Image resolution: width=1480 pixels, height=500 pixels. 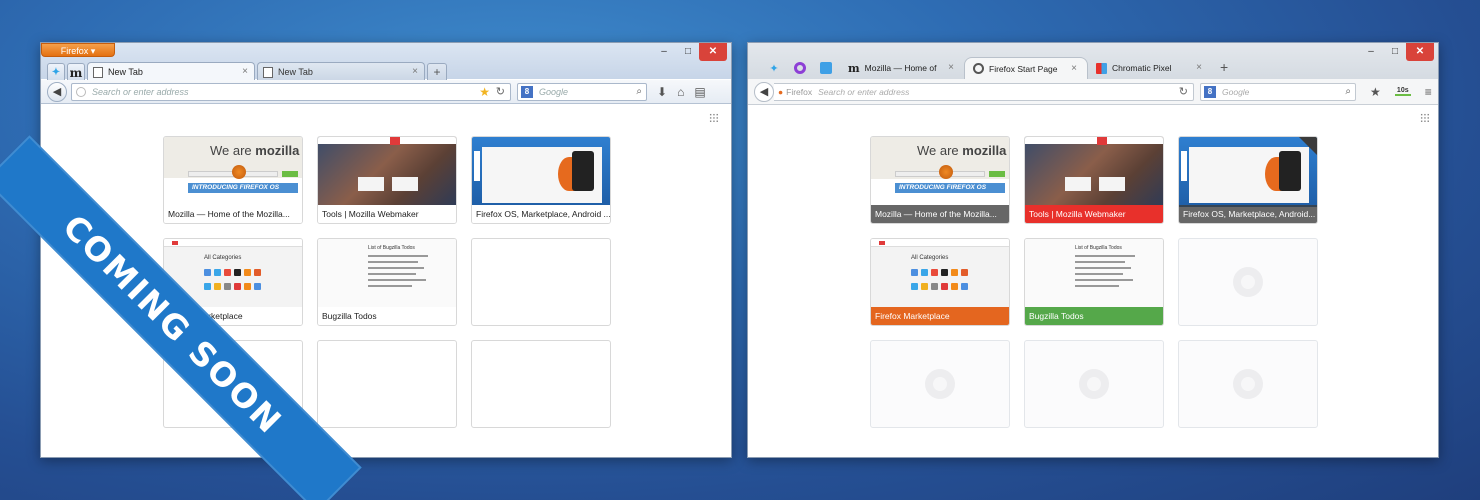 What do you see at coordinates (950, 188) in the screenshot?
I see `thumb-banner: INTRODUCING FIREFOX OS` at bounding box center [950, 188].